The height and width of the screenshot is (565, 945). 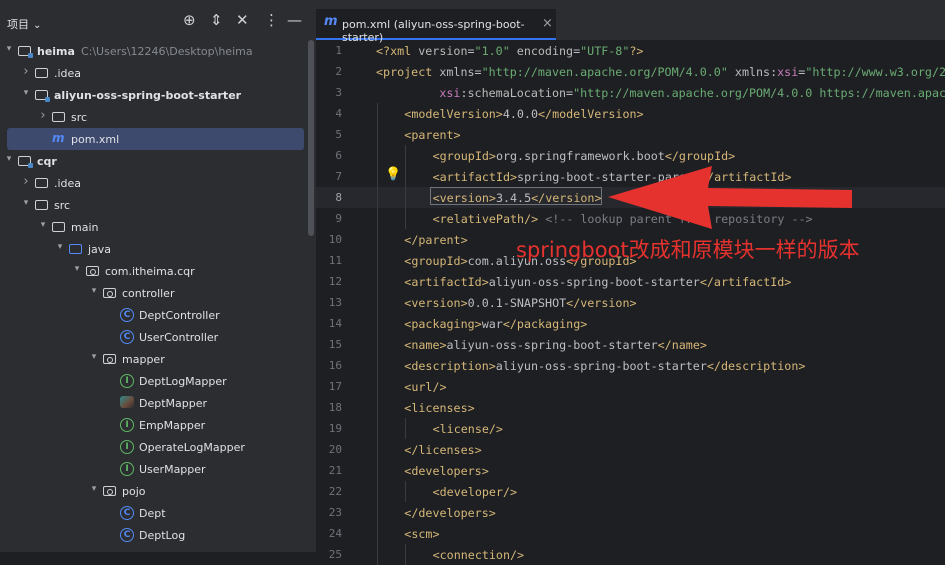 I want to click on tree-item: DeptMapper, so click(x=155, y=403).